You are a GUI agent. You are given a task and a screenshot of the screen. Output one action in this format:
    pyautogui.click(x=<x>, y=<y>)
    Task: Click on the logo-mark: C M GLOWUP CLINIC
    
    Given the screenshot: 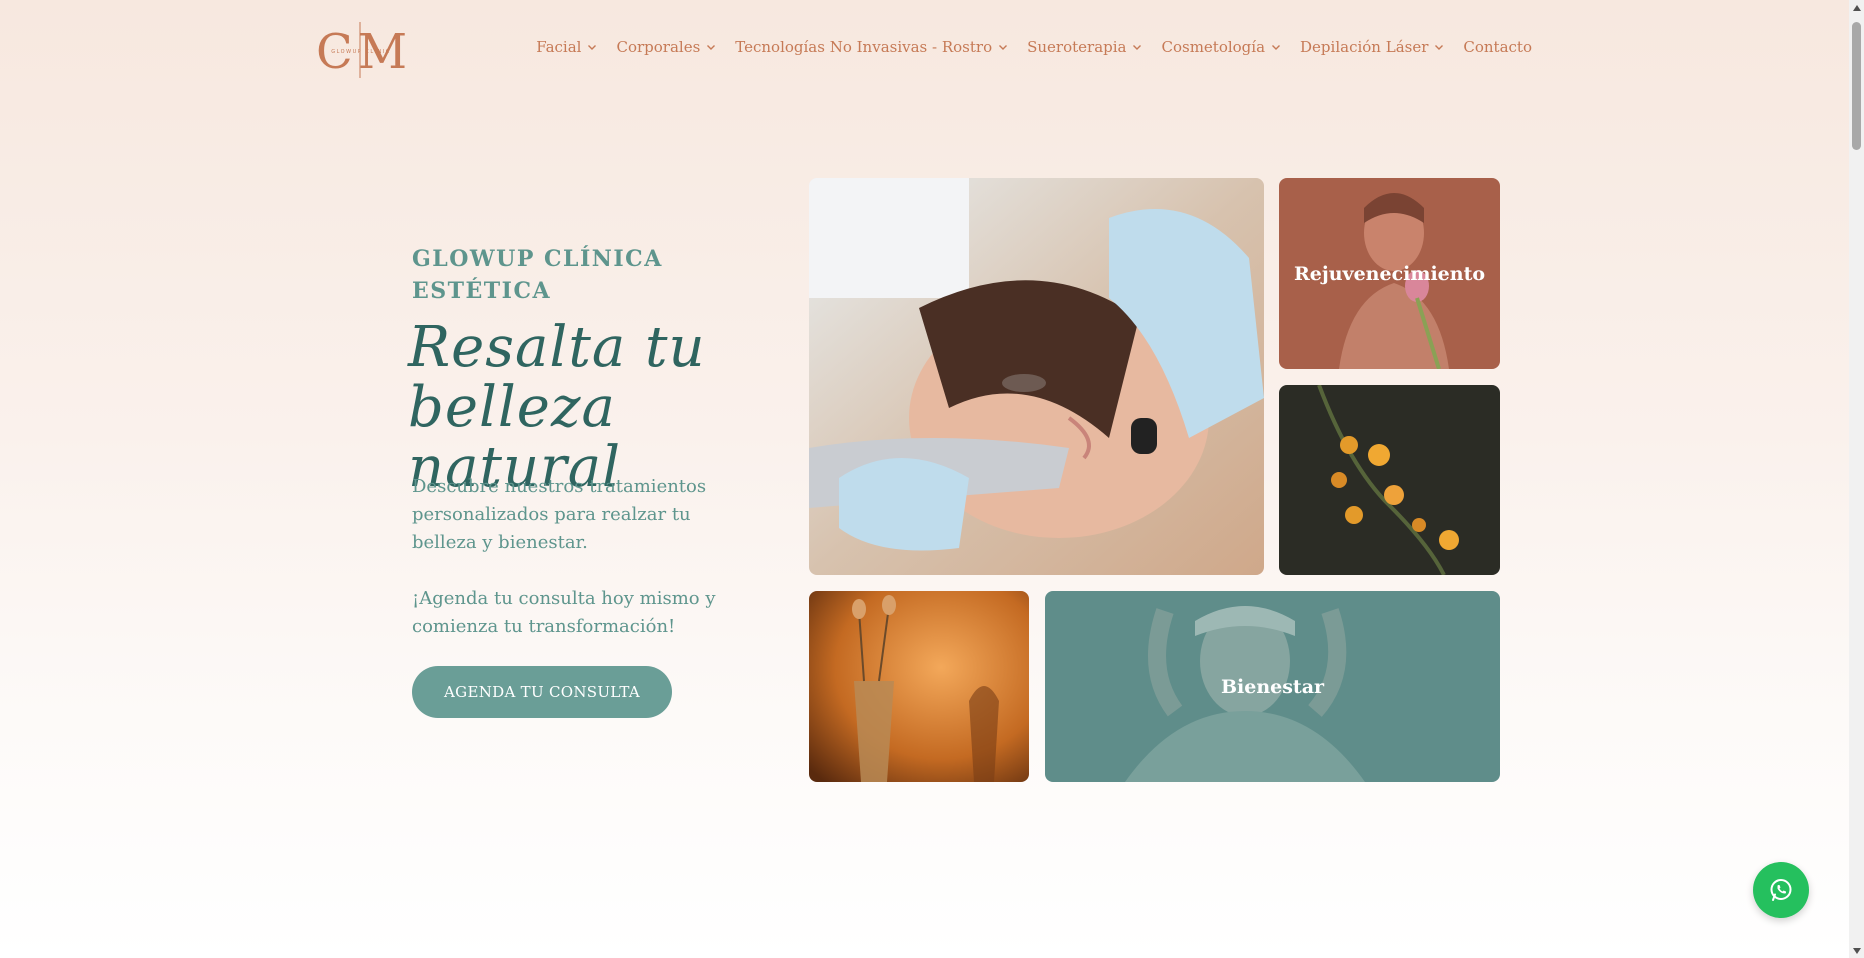 What is the action you would take?
    pyautogui.click(x=361, y=51)
    